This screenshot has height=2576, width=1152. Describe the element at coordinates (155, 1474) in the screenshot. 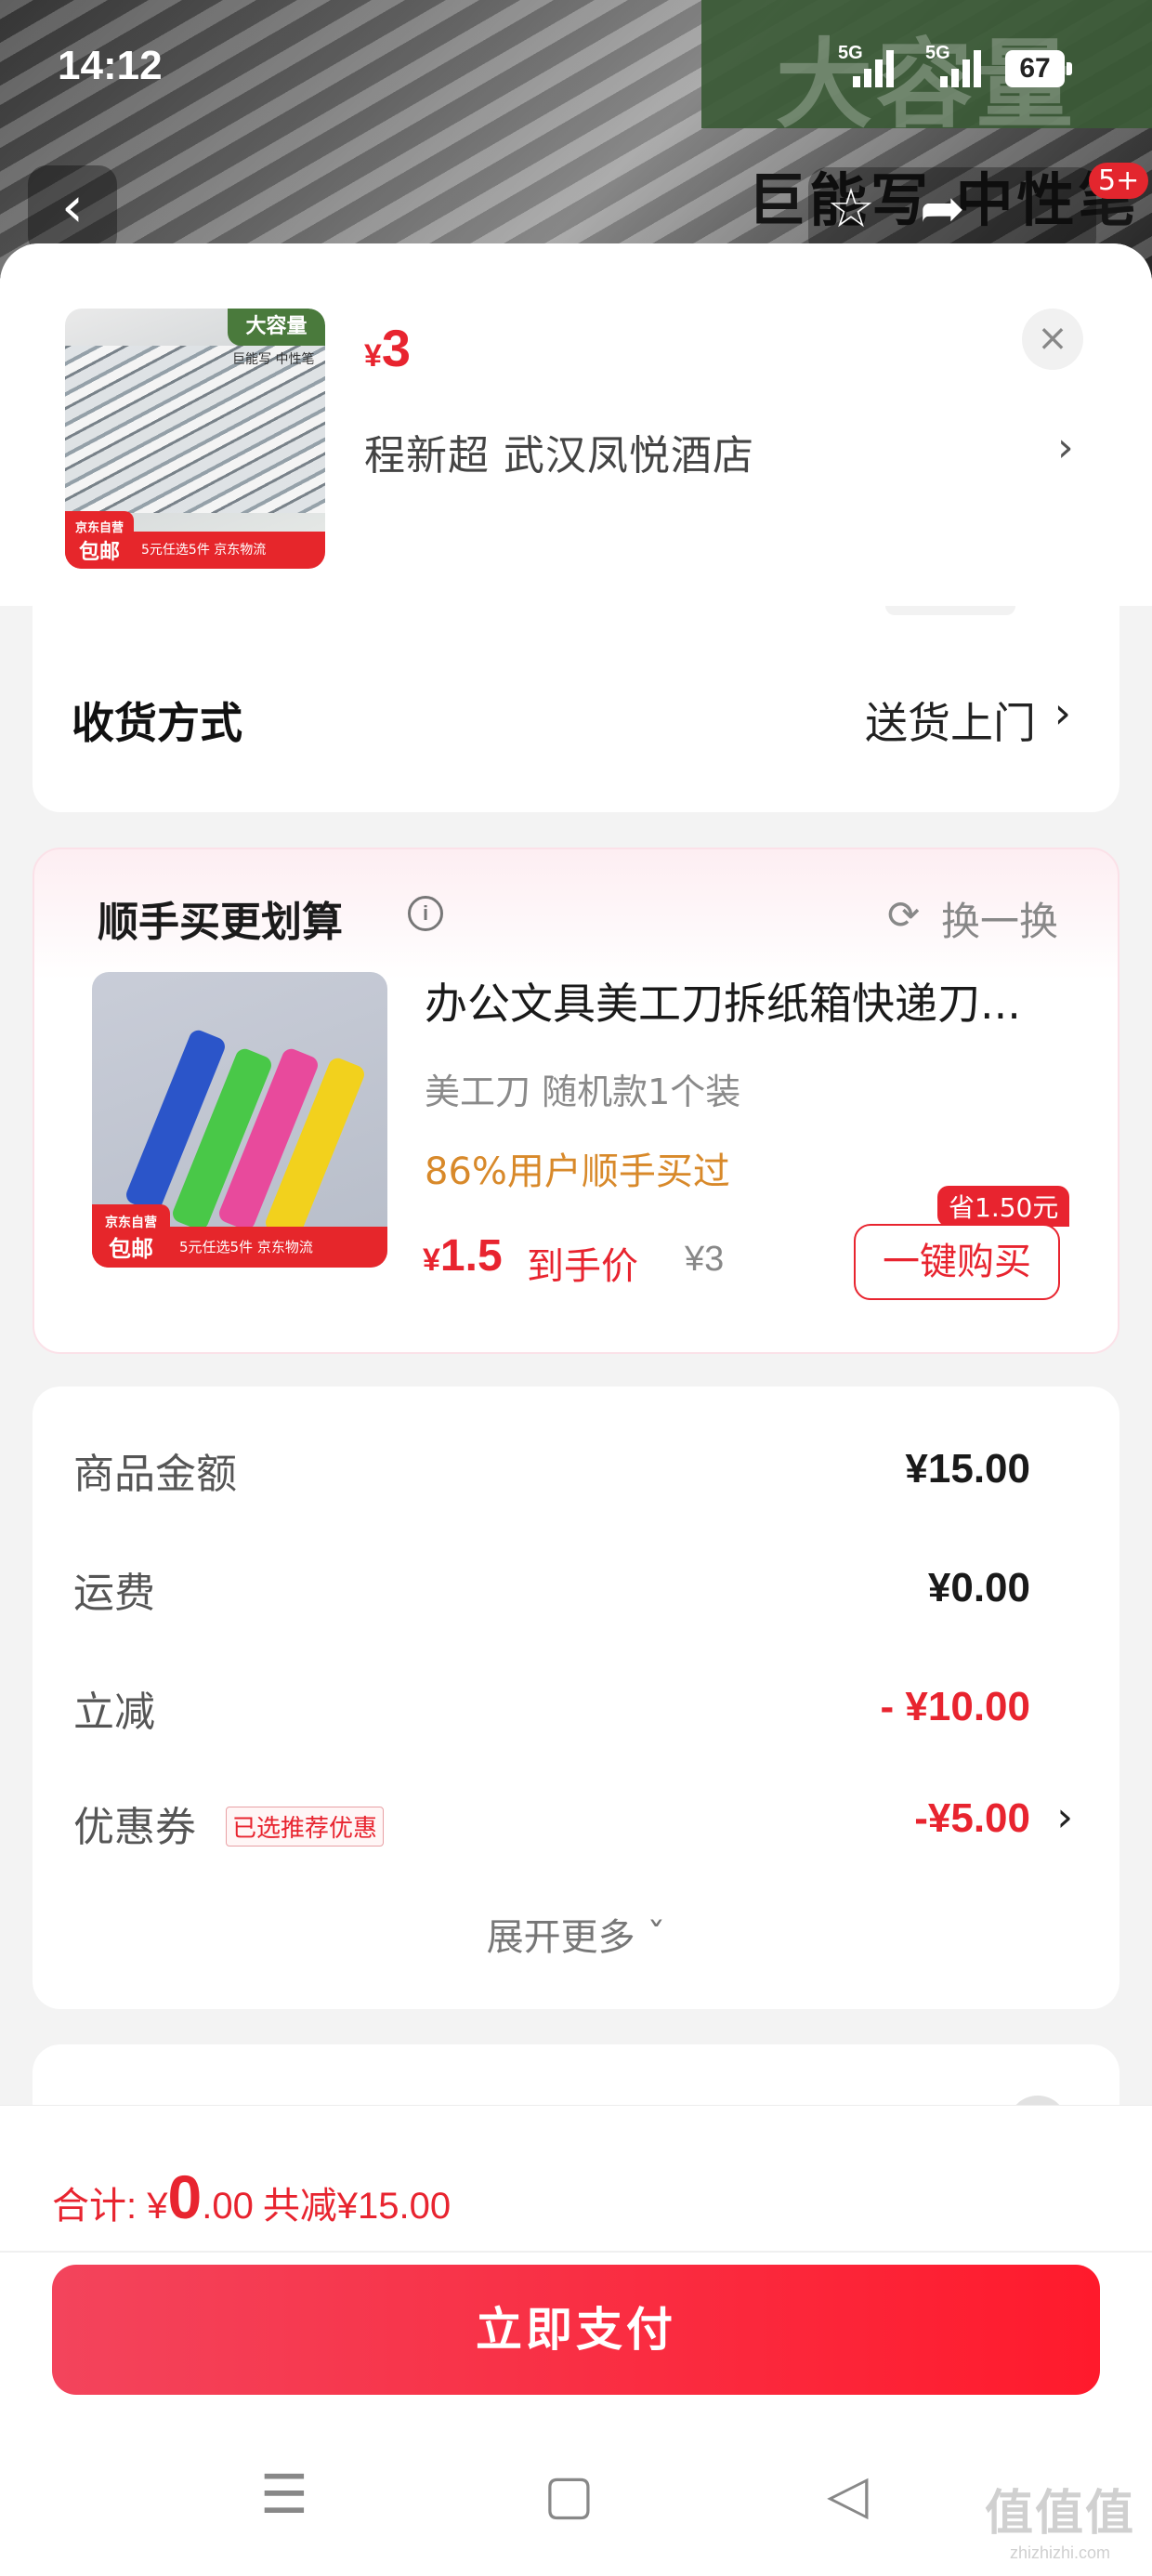

I see `summary-label: 商品金额` at that location.